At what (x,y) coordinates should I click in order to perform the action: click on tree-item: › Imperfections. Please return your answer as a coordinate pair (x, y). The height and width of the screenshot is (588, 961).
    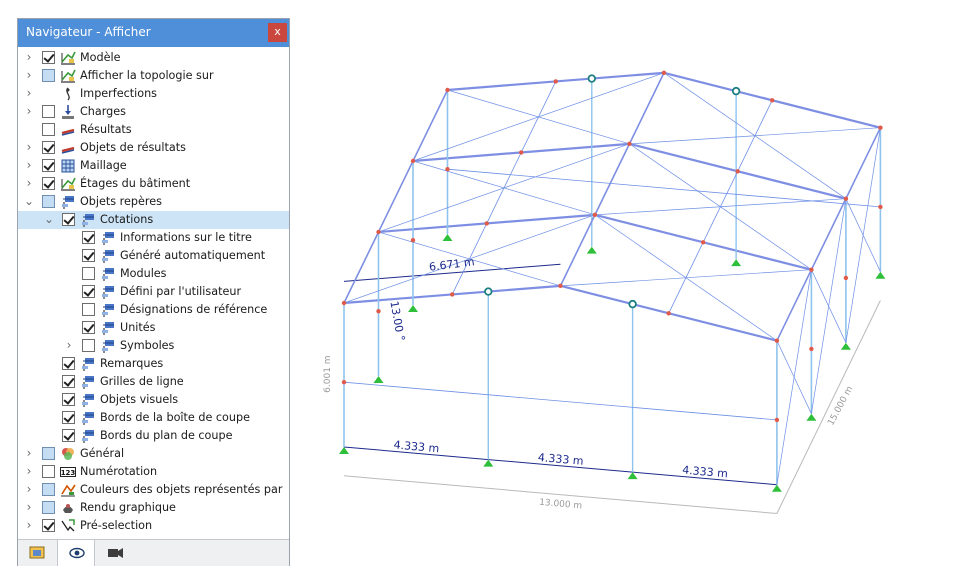
    Looking at the image, I should click on (153, 94).